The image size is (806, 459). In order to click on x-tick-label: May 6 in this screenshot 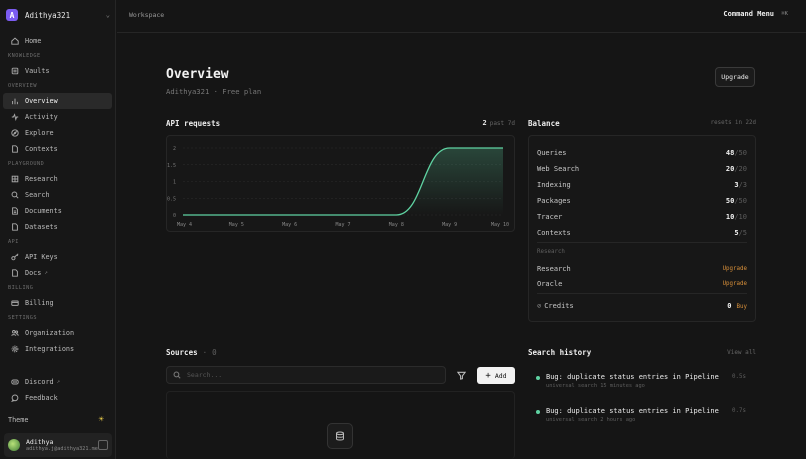, I will do `click(289, 225)`.